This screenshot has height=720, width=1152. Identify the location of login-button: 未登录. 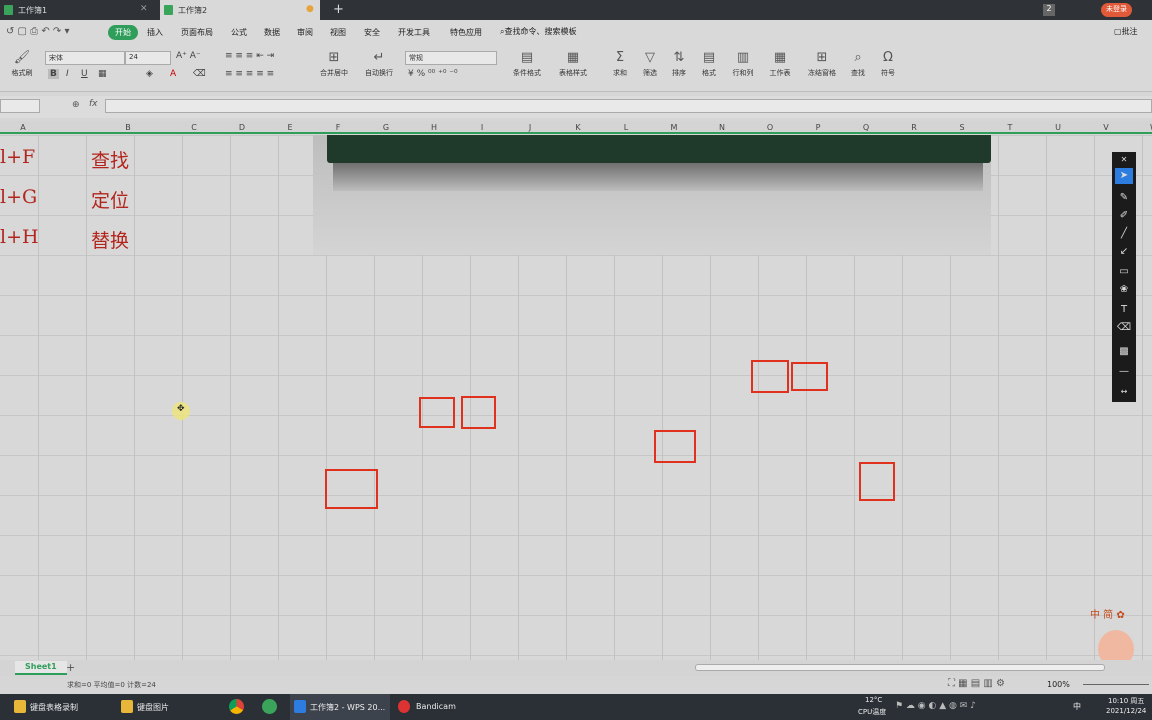
(1116, 10).